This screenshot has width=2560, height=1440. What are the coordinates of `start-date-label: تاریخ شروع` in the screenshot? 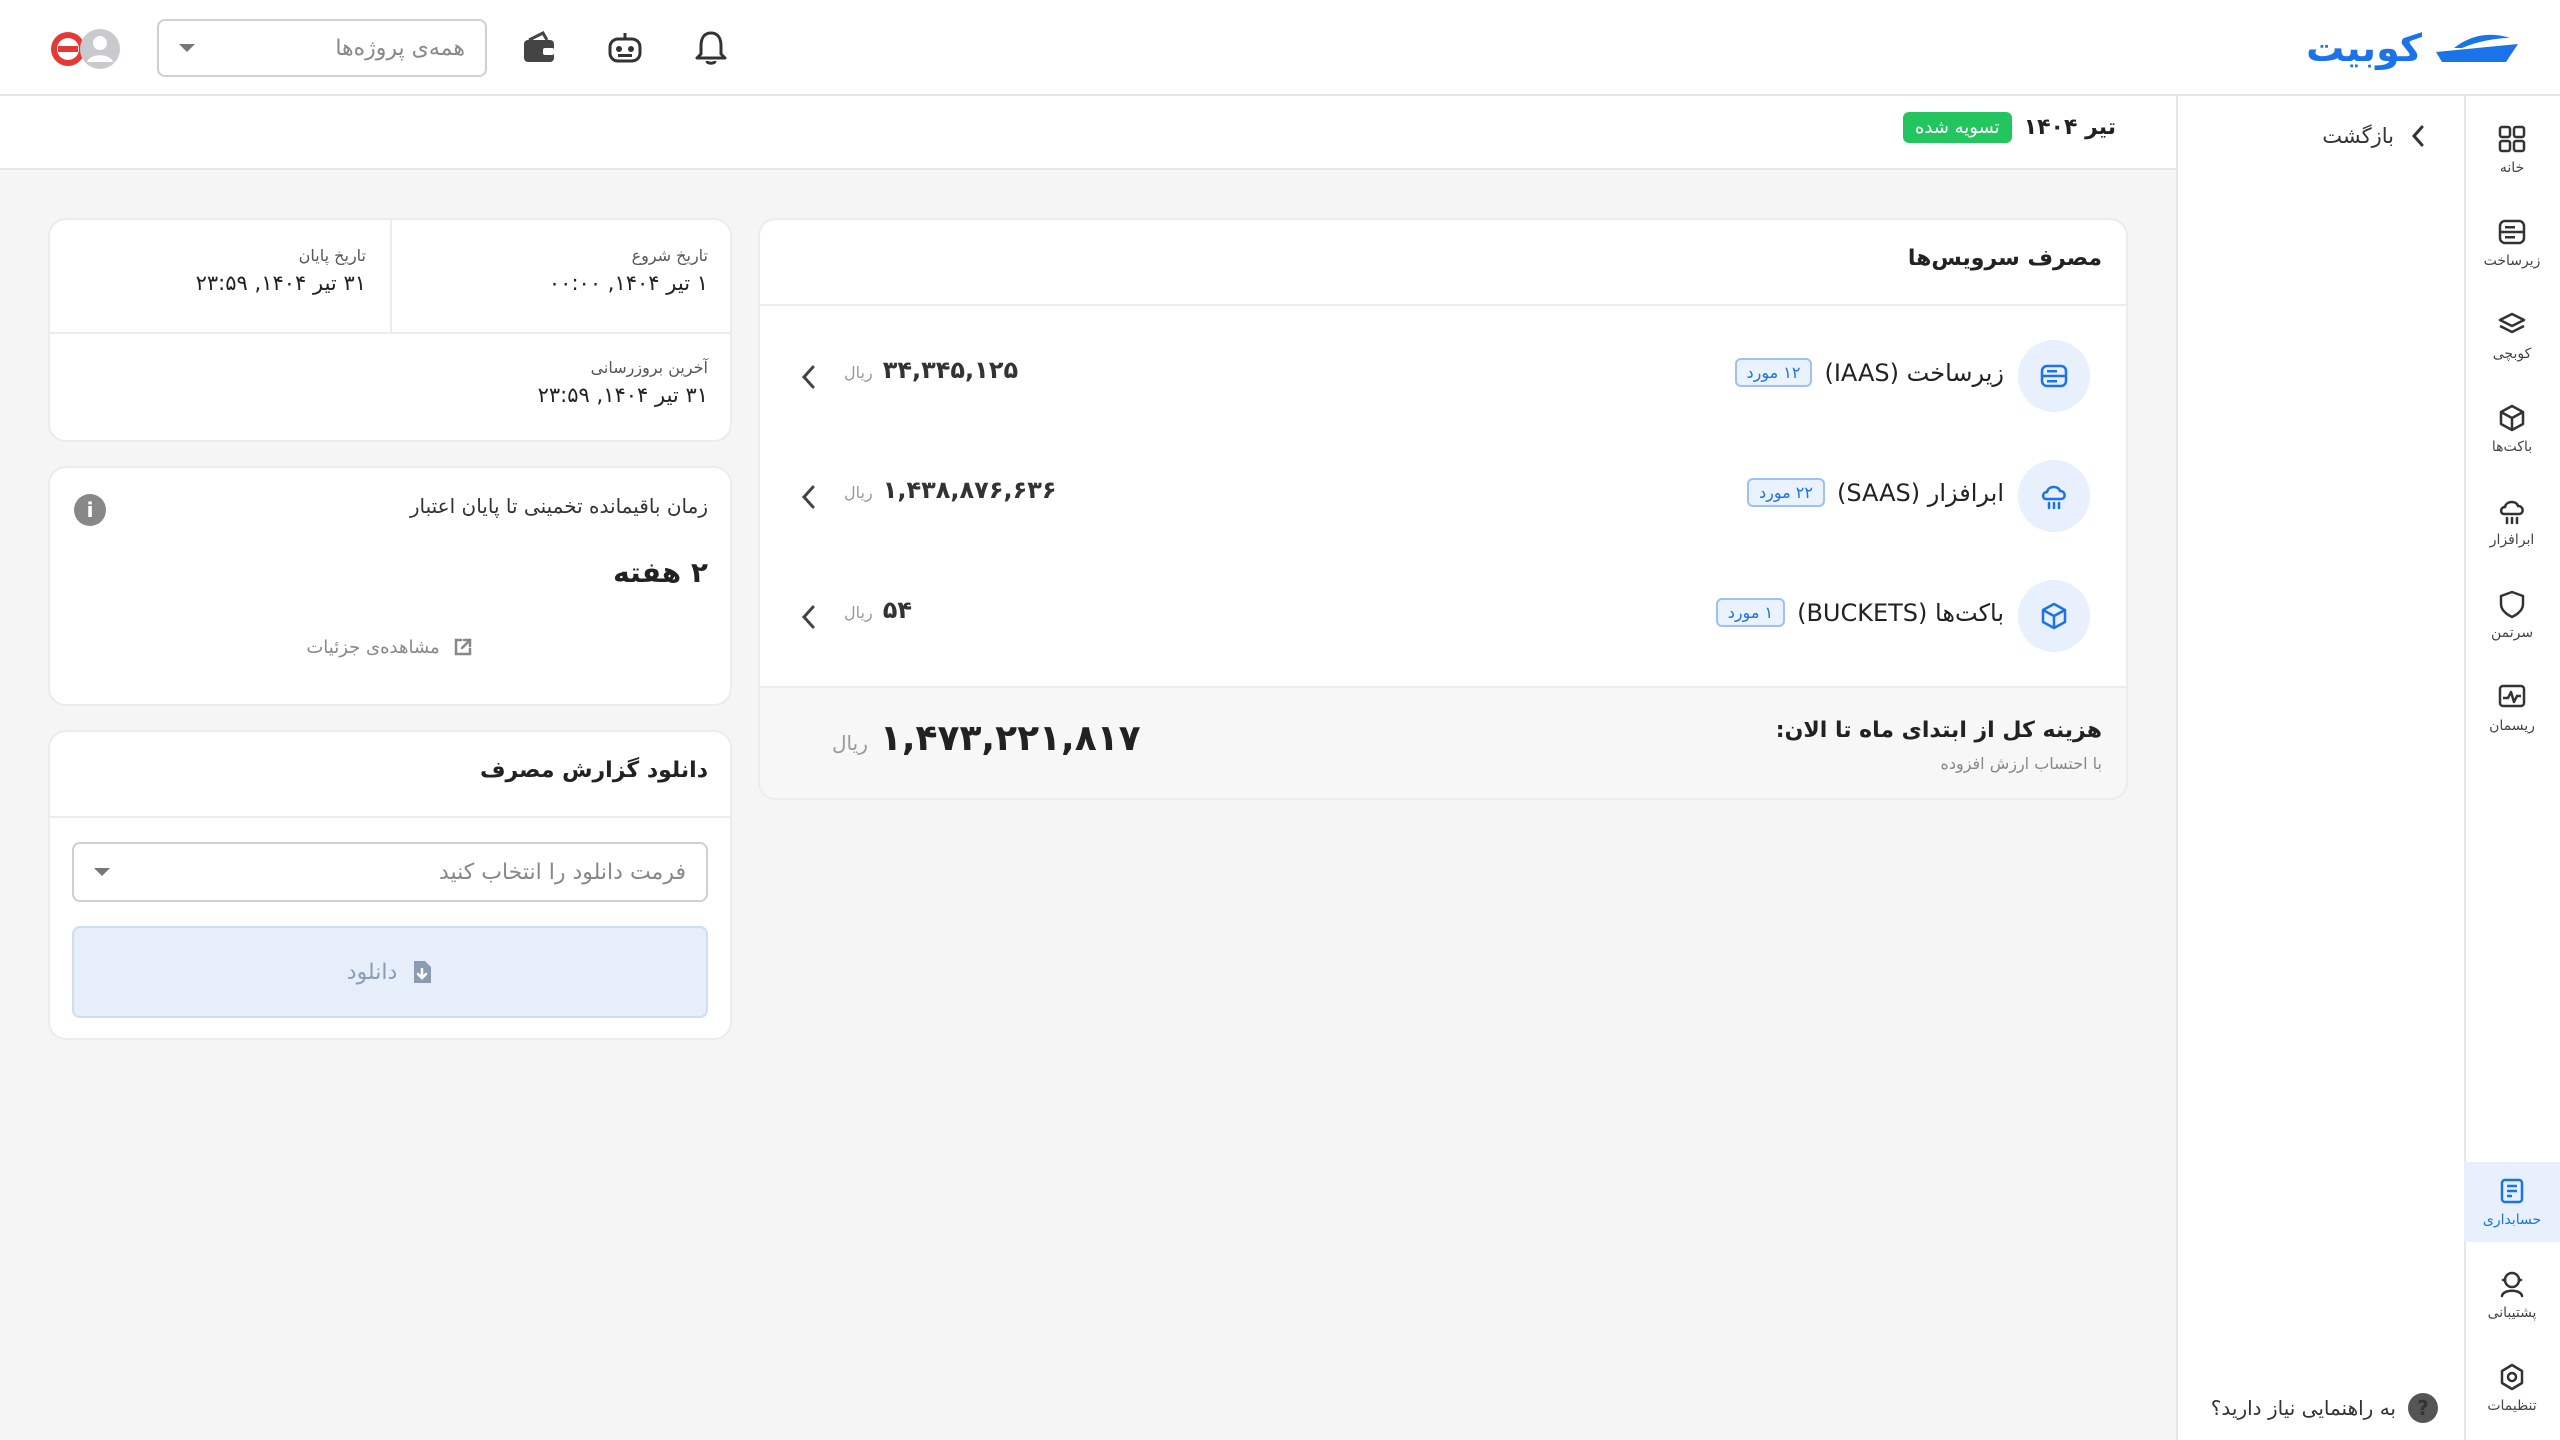 It's located at (669, 255).